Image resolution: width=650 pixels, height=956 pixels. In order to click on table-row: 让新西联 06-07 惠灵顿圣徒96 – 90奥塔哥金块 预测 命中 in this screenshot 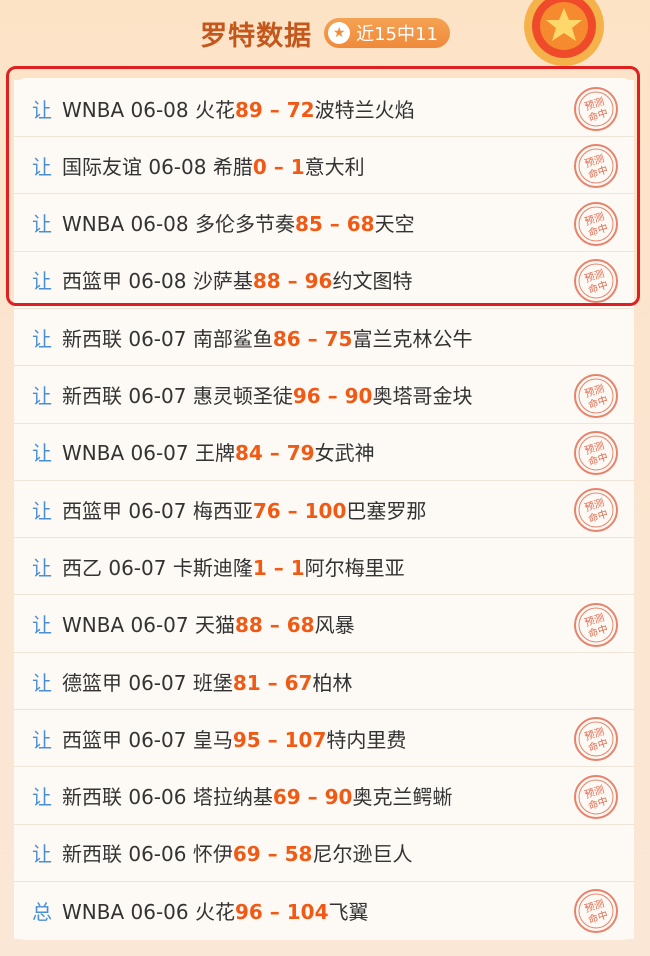, I will do `click(324, 395)`.